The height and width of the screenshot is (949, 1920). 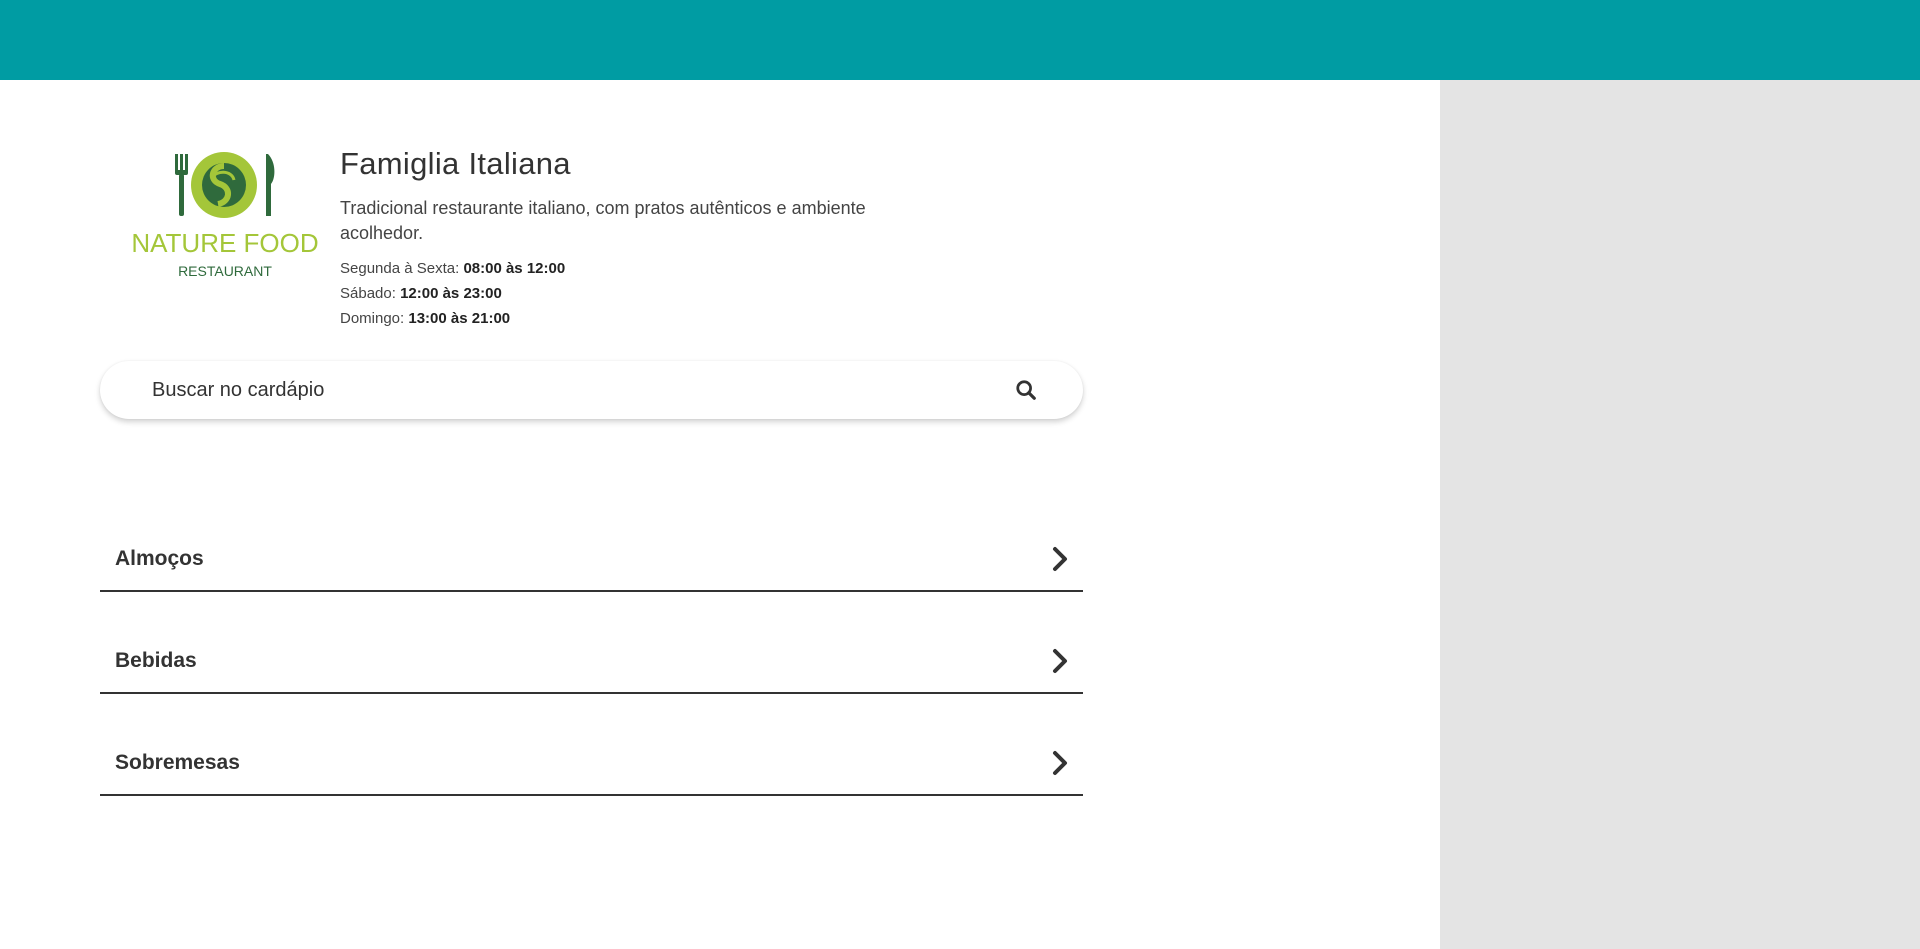 What do you see at coordinates (459, 318) in the screenshot?
I see `hours-value: 13:00 às 21:00` at bounding box center [459, 318].